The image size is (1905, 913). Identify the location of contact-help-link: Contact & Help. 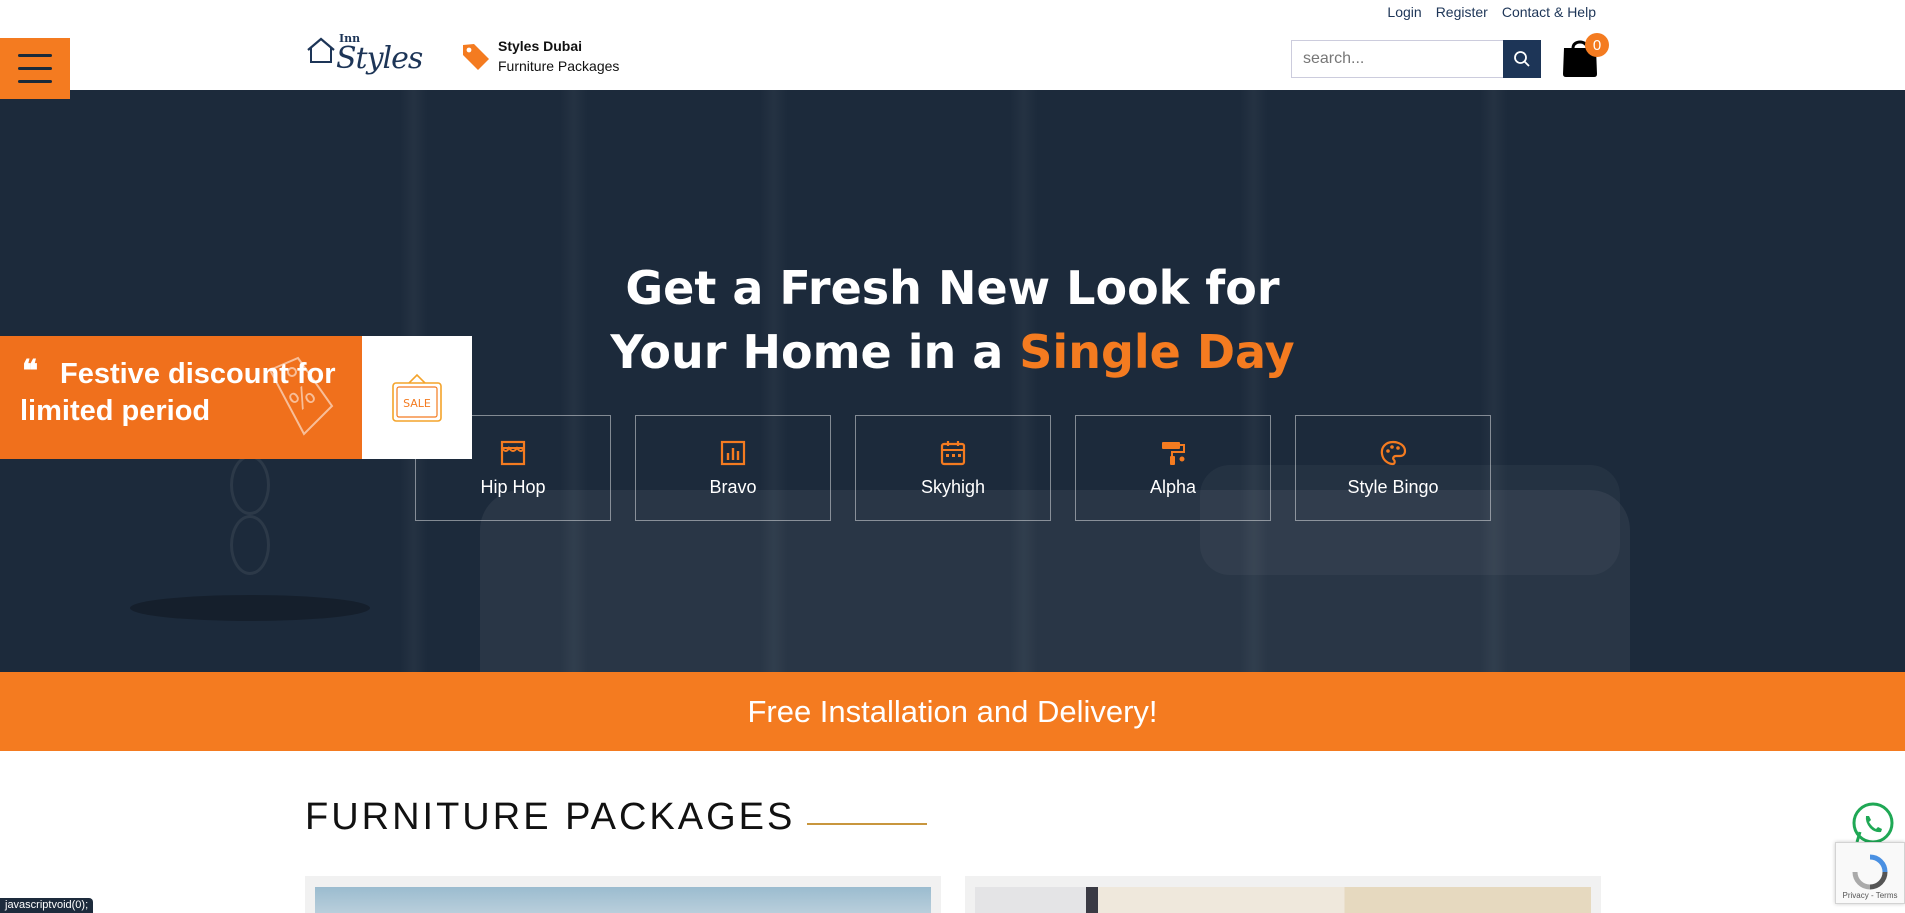
(1549, 12).